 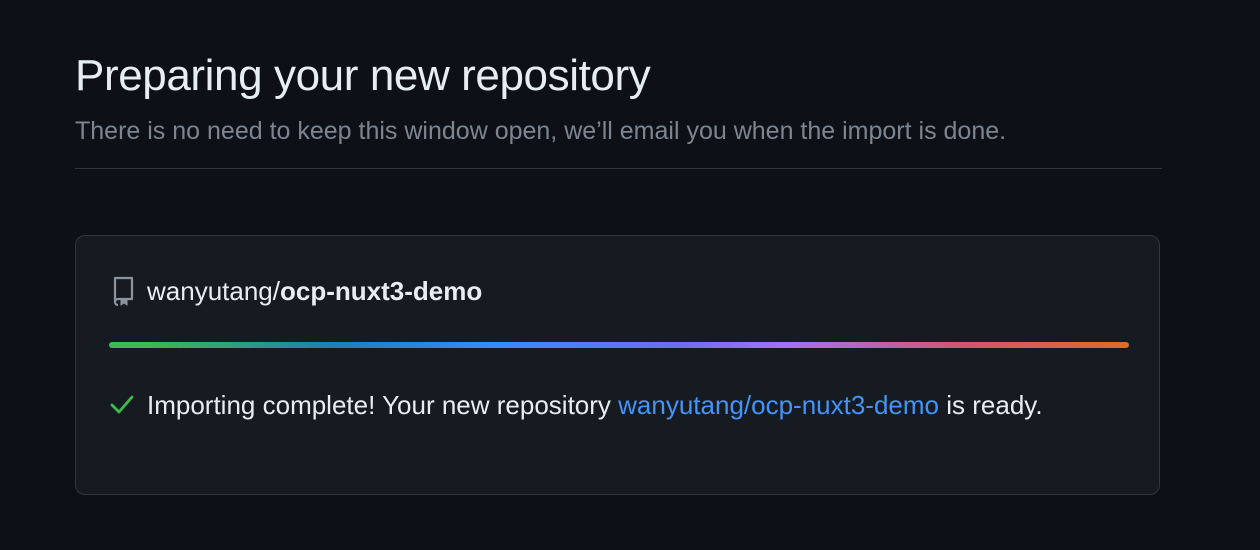 What do you see at coordinates (383, 405) in the screenshot?
I see `status-prefix: Importing complete! Your new repository` at bounding box center [383, 405].